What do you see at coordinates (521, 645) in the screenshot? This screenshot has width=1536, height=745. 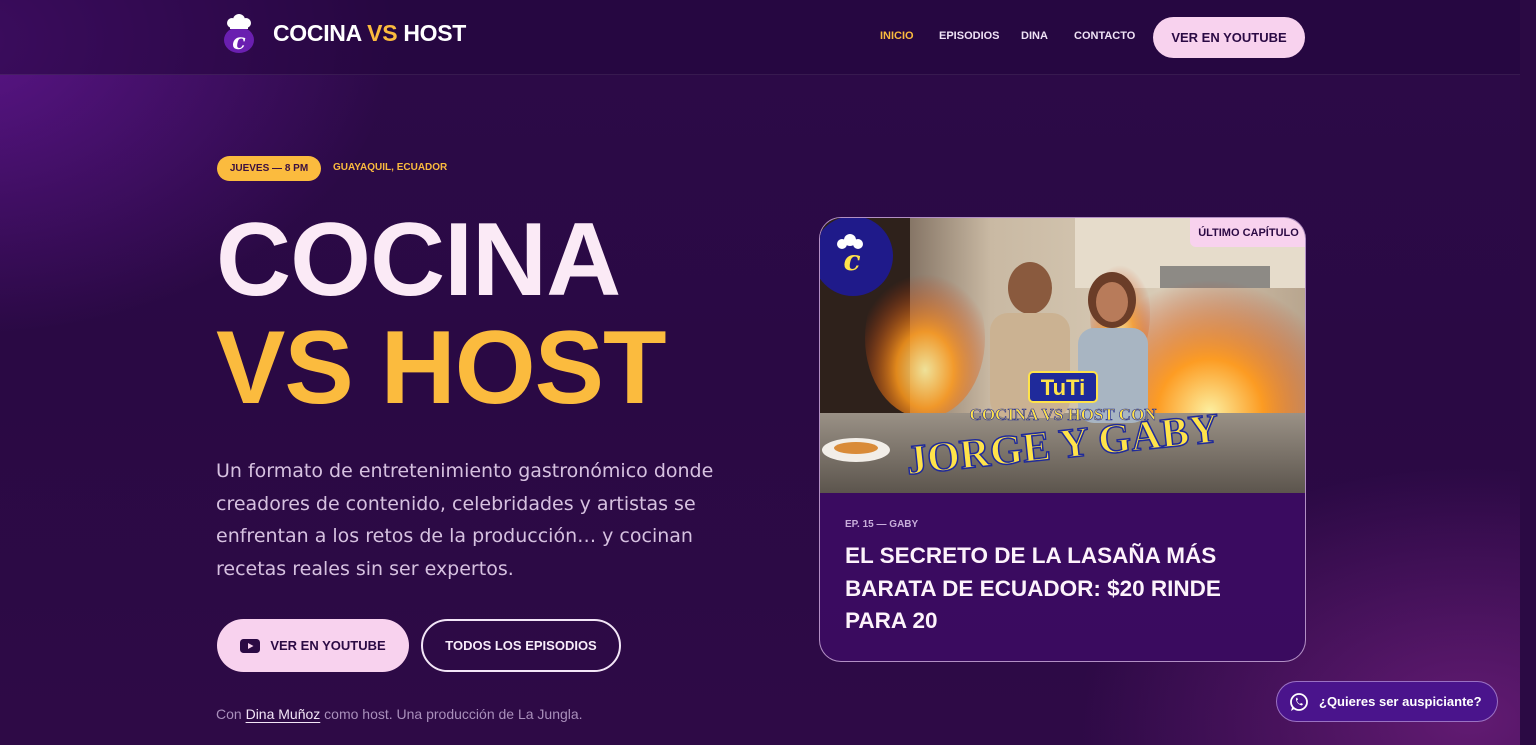 I see `all-episodes-button: TODOS LOS EPISODIOS` at bounding box center [521, 645].